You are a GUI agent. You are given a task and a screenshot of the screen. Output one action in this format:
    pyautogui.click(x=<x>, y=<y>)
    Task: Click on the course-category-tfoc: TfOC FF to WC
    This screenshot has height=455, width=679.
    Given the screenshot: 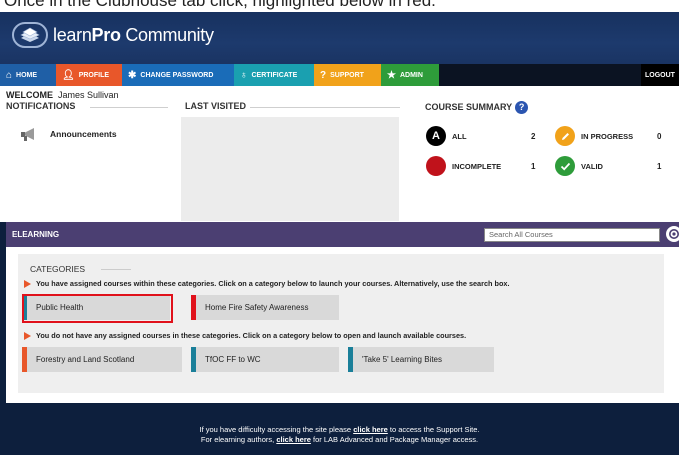 What is the action you would take?
    pyautogui.click(x=265, y=359)
    